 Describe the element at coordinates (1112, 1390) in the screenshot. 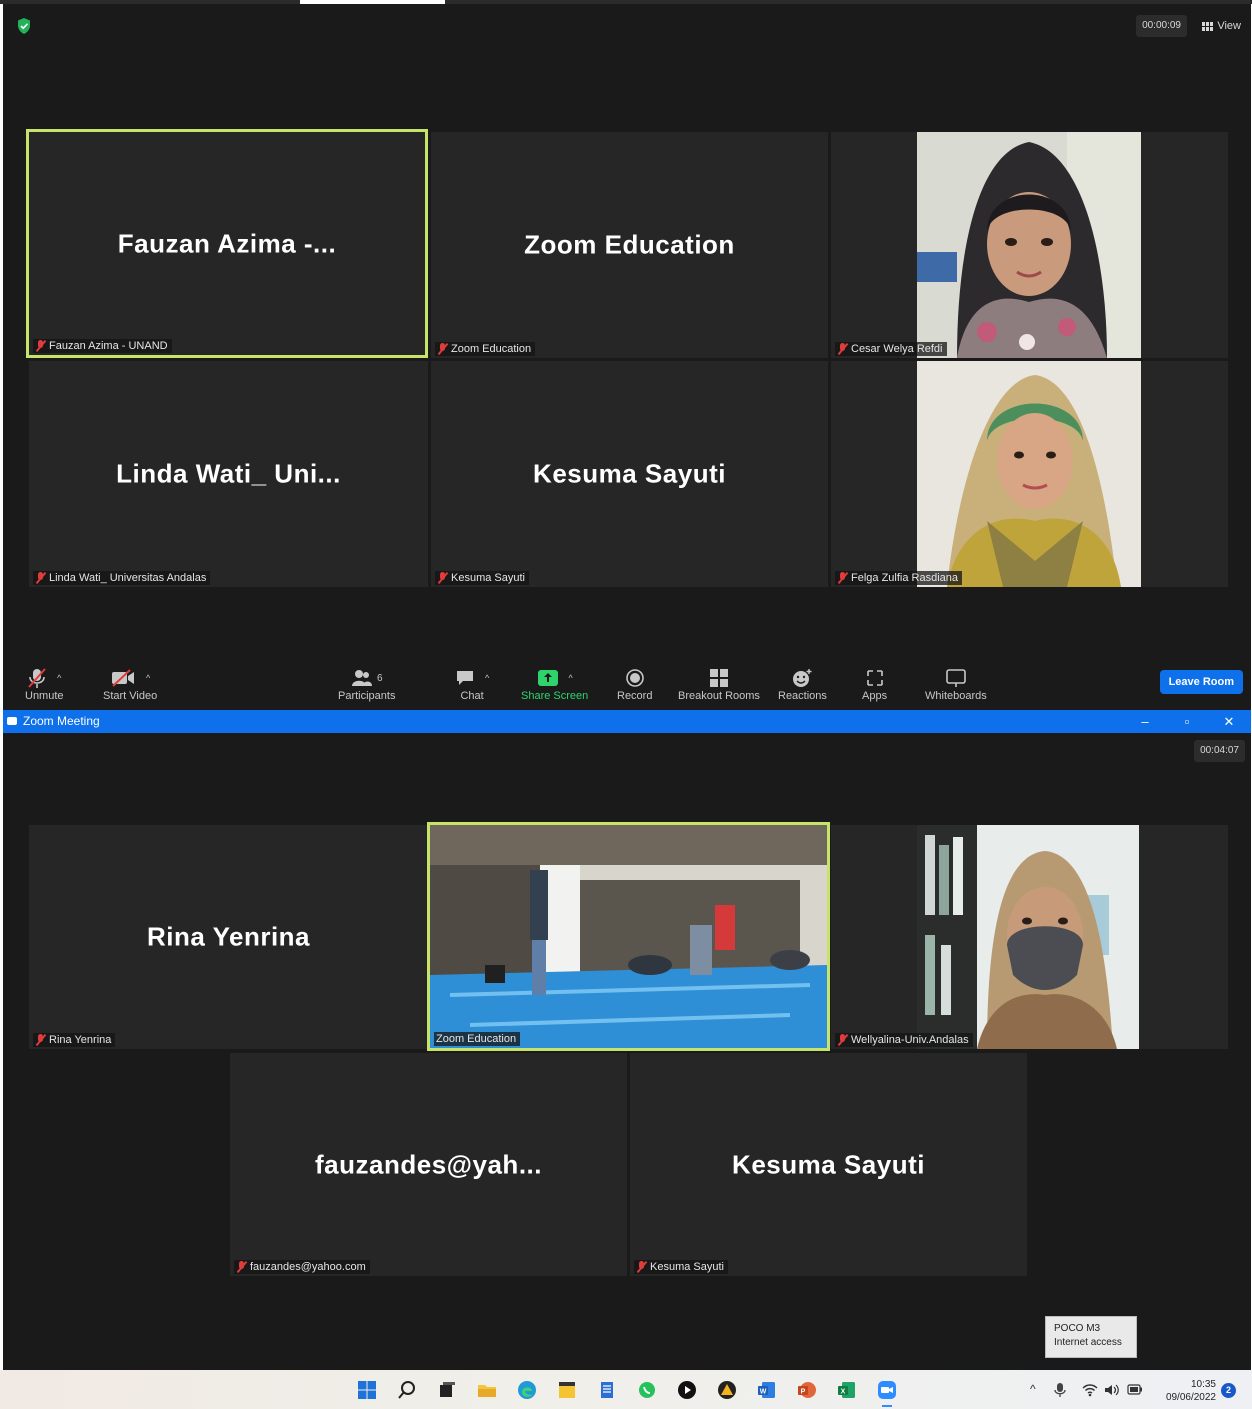

I see `volume-icon` at that location.